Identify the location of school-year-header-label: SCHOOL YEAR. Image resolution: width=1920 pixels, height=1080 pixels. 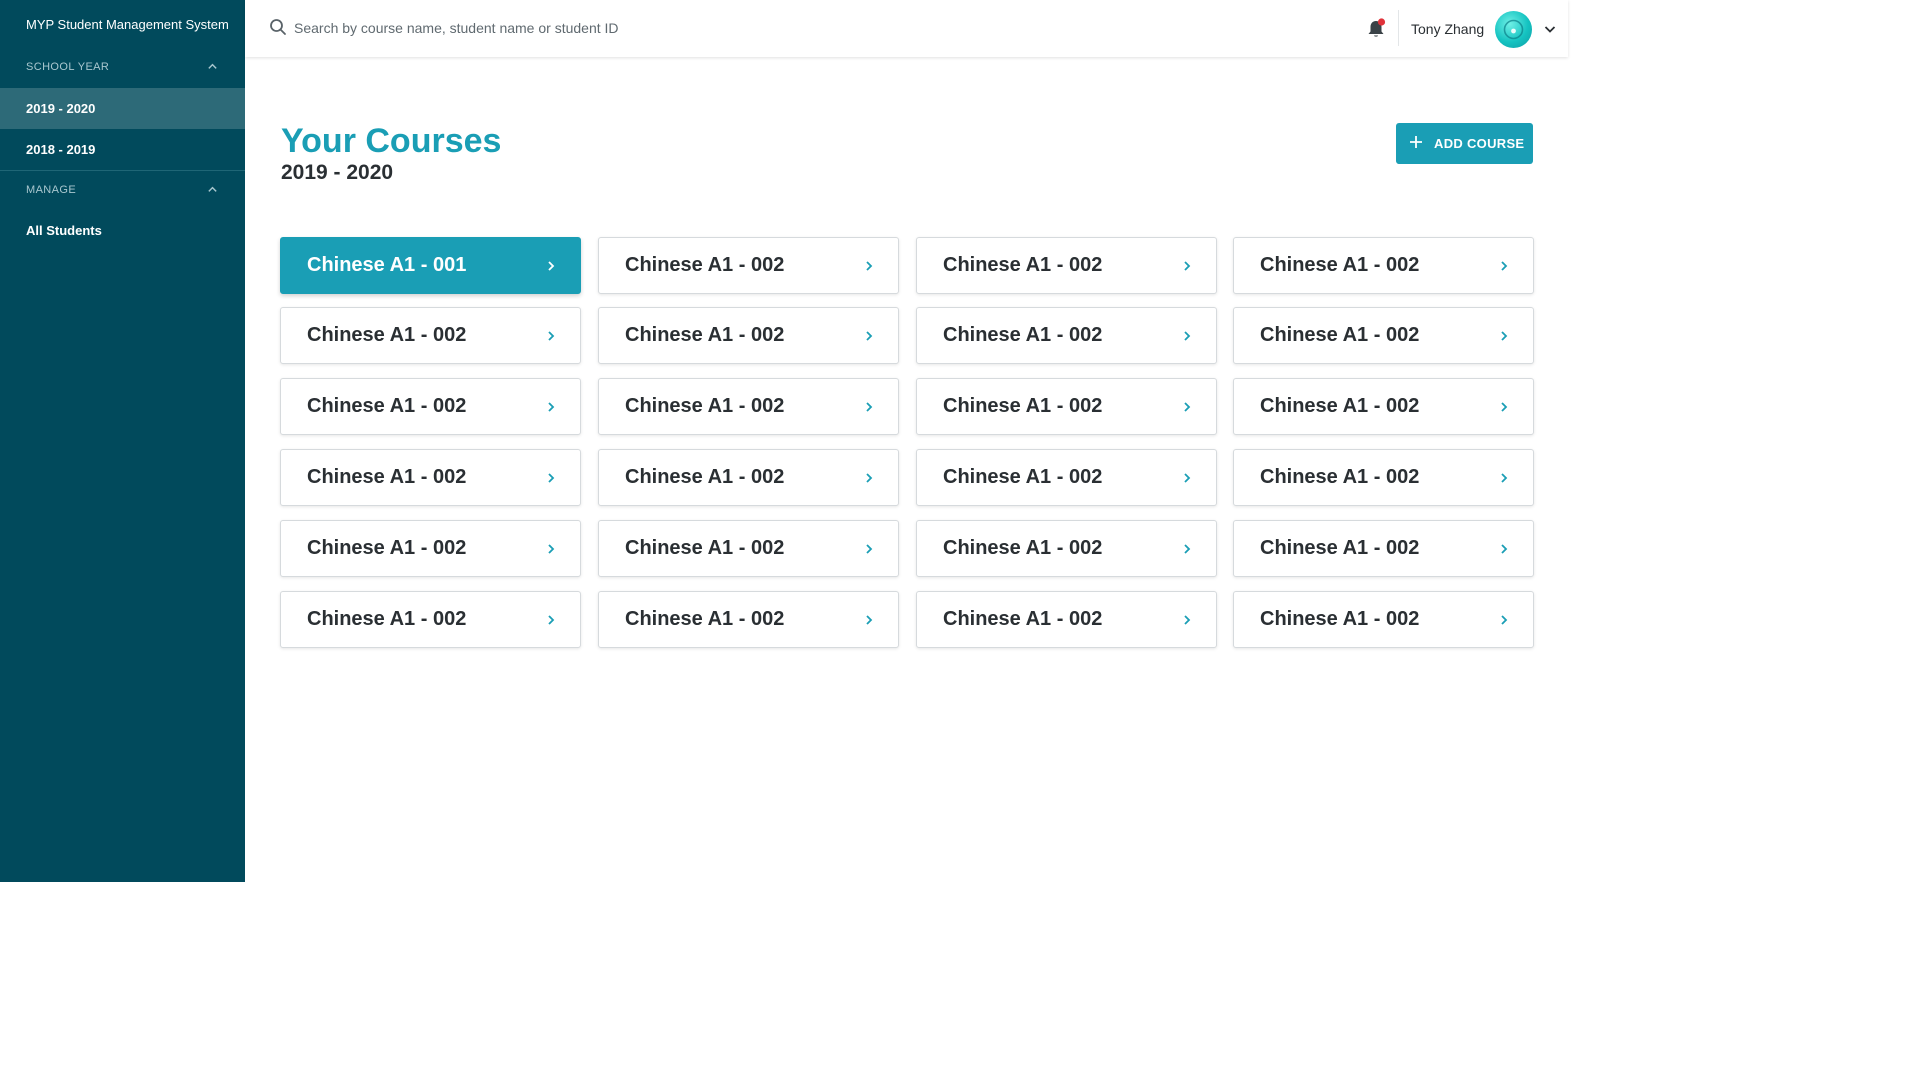
(68, 67).